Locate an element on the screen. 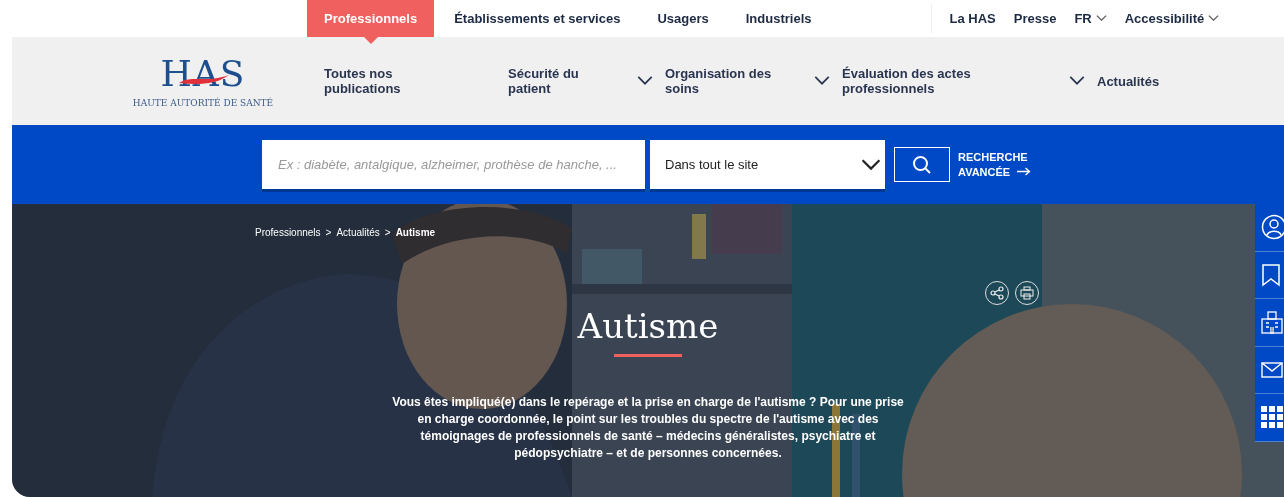 The image size is (1284, 497). advanced-search-link: RECHERCHE AVANCÉE is located at coordinates (1008, 164).